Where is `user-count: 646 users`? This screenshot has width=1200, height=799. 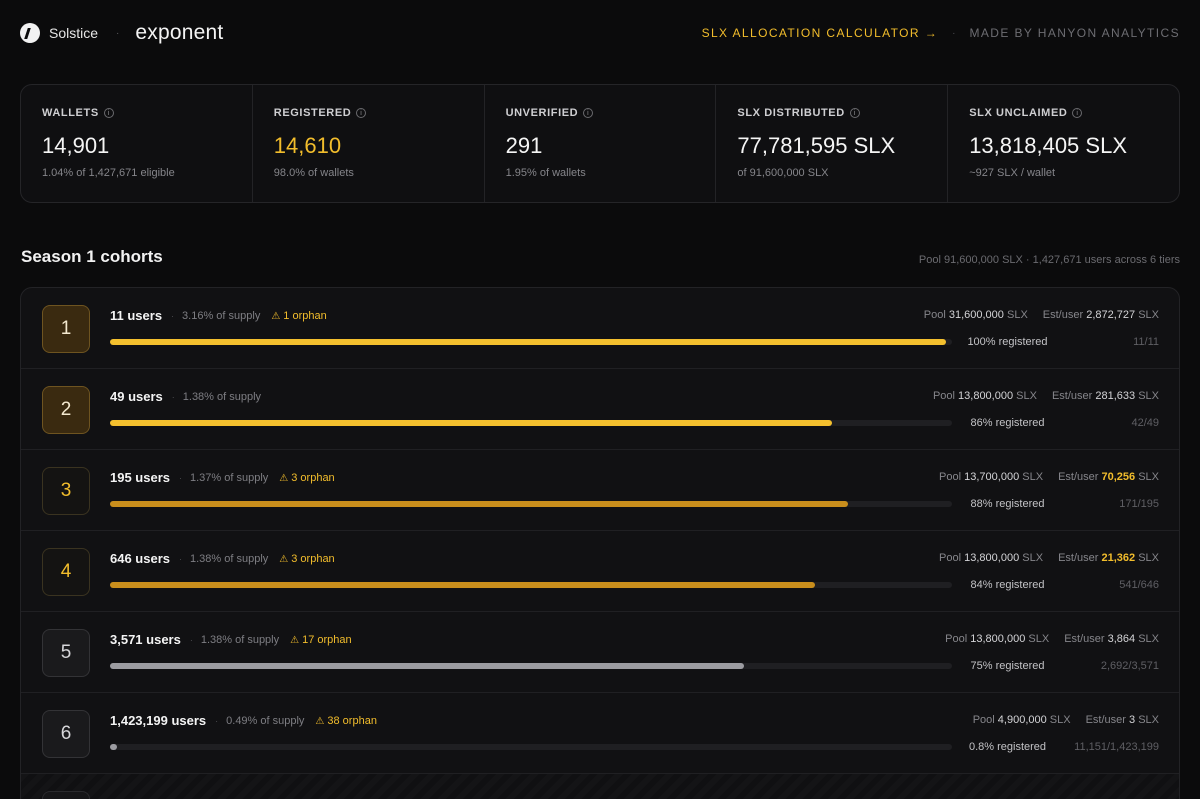 user-count: 646 users is located at coordinates (140, 558).